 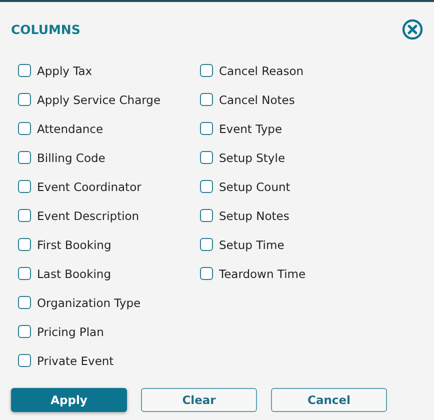 I want to click on checkbox-label: Event Type, so click(x=250, y=129).